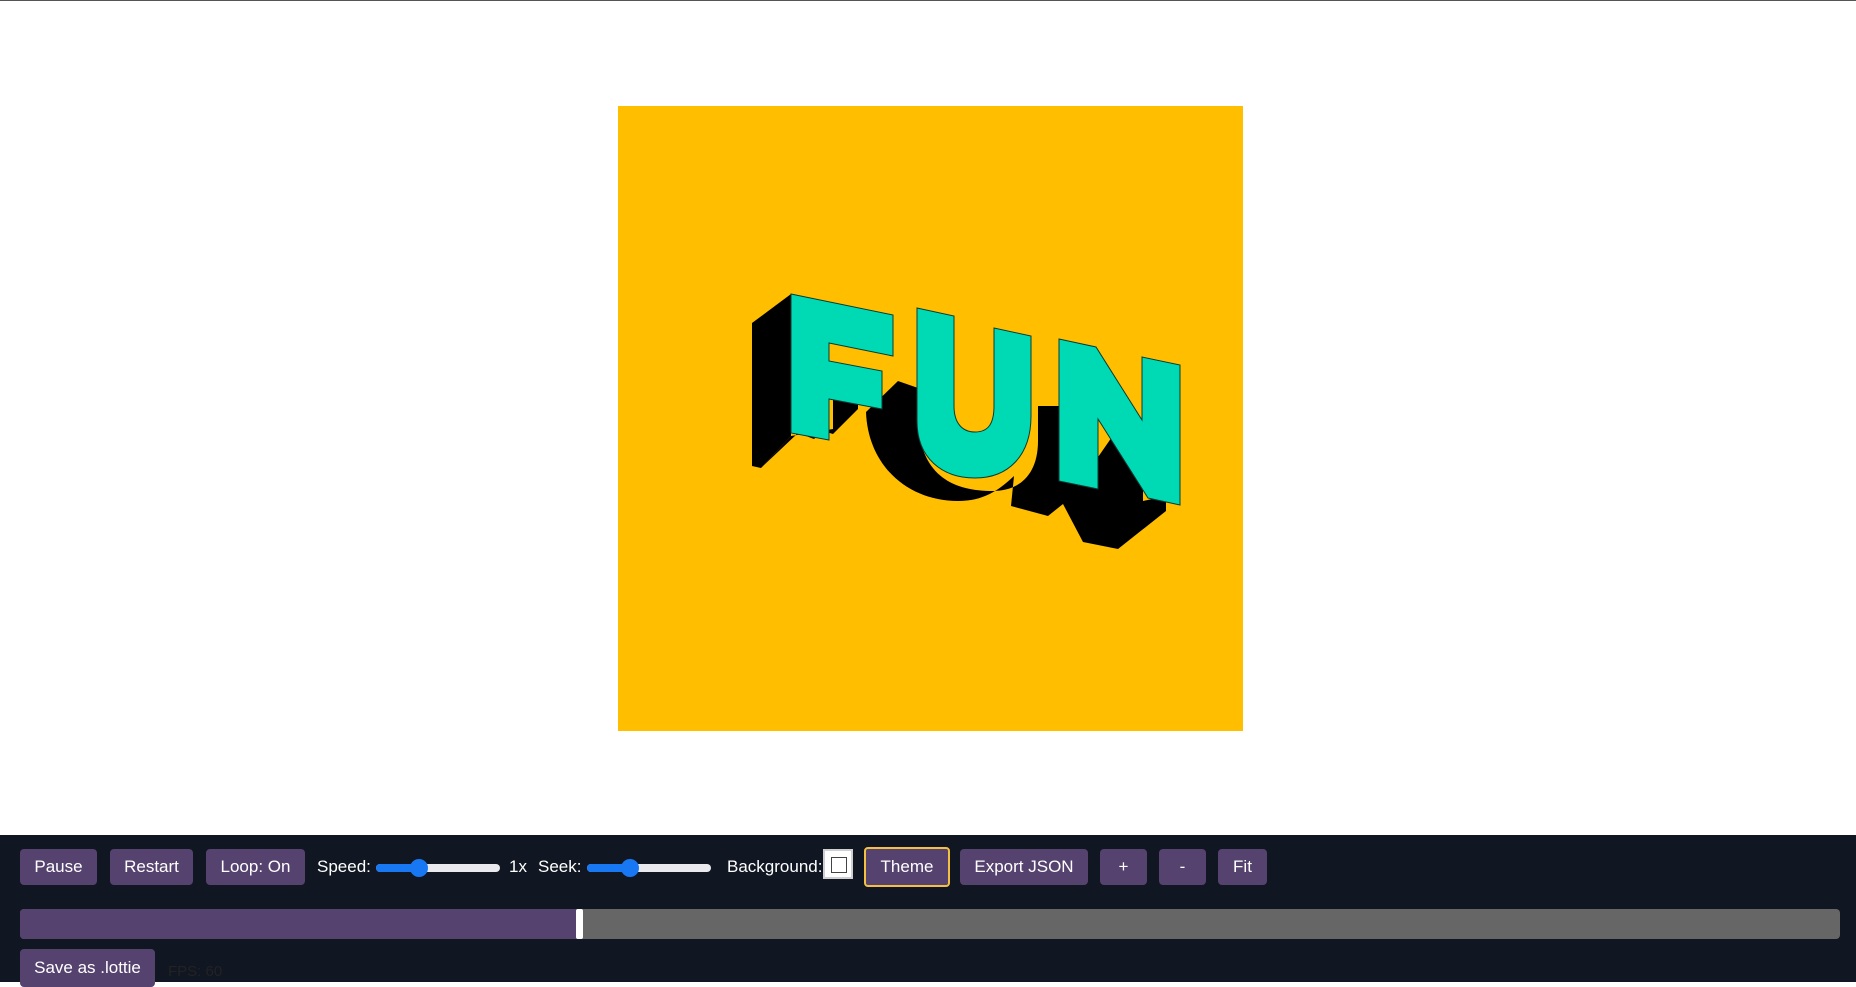 Image resolution: width=1856 pixels, height=987 pixels. Describe the element at coordinates (344, 866) in the screenshot. I see `speed-label: Speed:` at that location.